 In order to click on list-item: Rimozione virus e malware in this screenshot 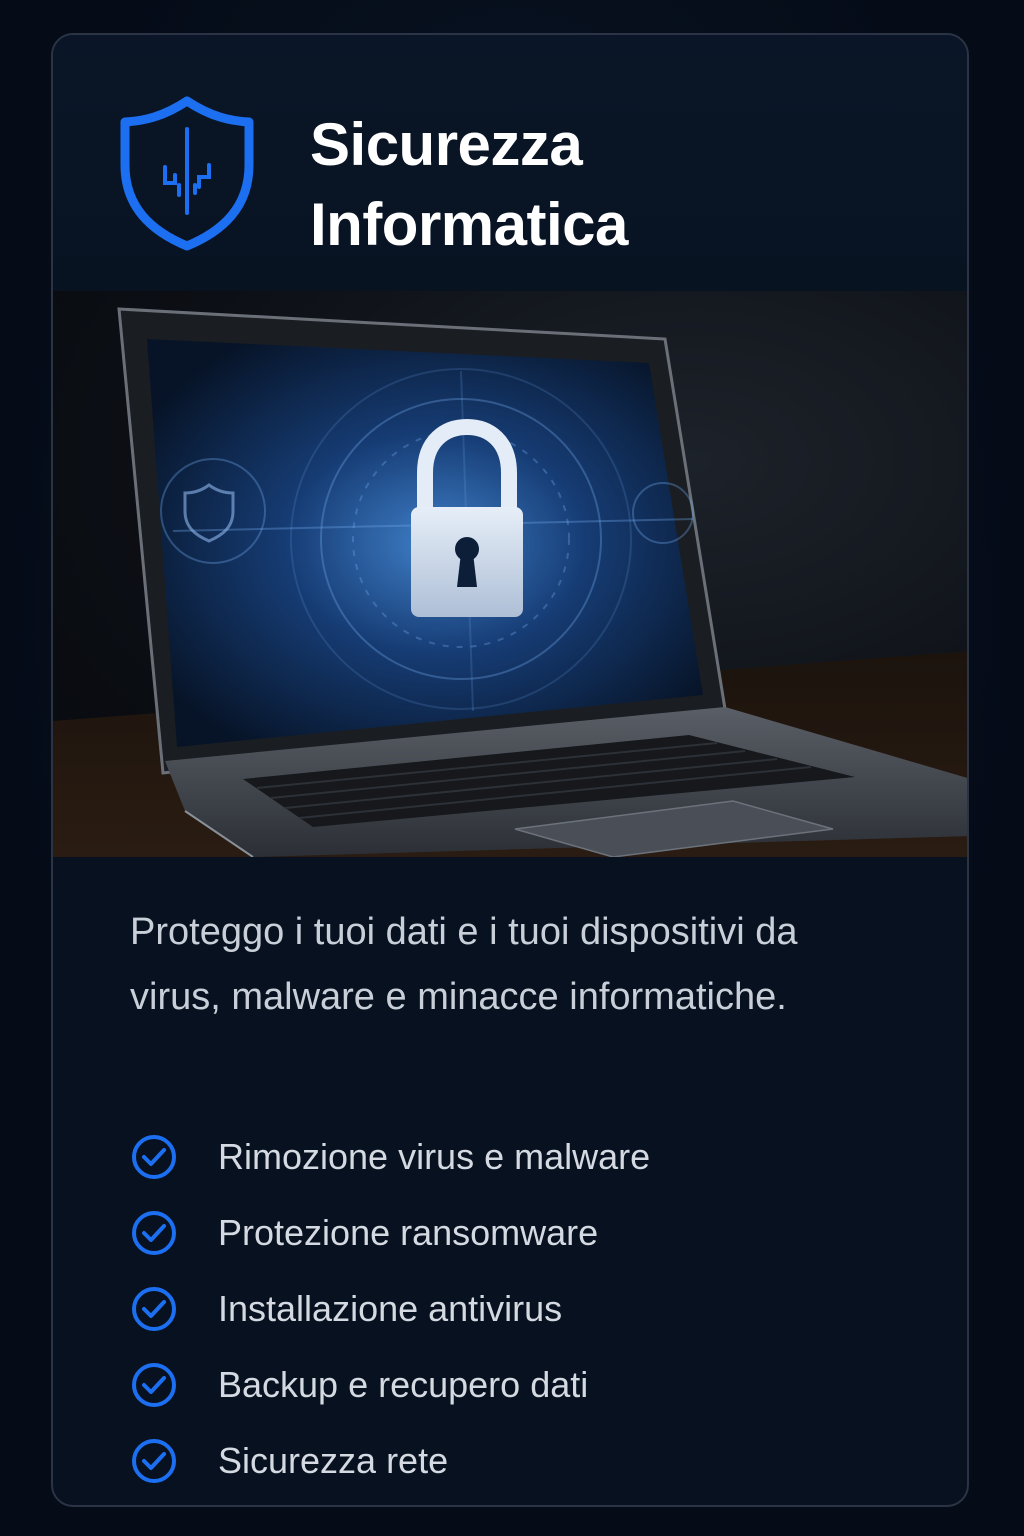, I will do `click(390, 1157)`.